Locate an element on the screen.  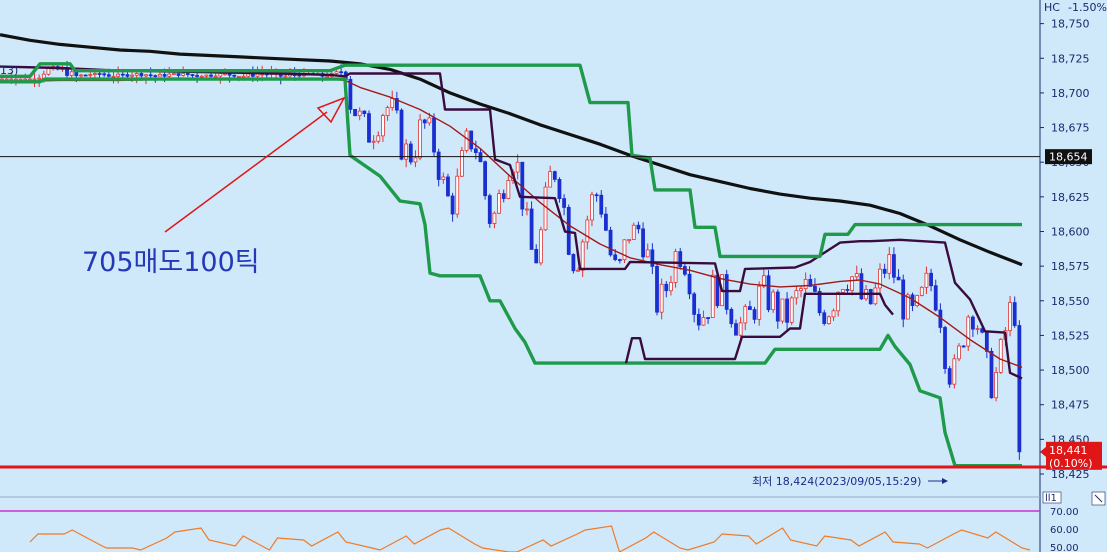
daily-change: -1.50% is located at coordinates (1087, 7).